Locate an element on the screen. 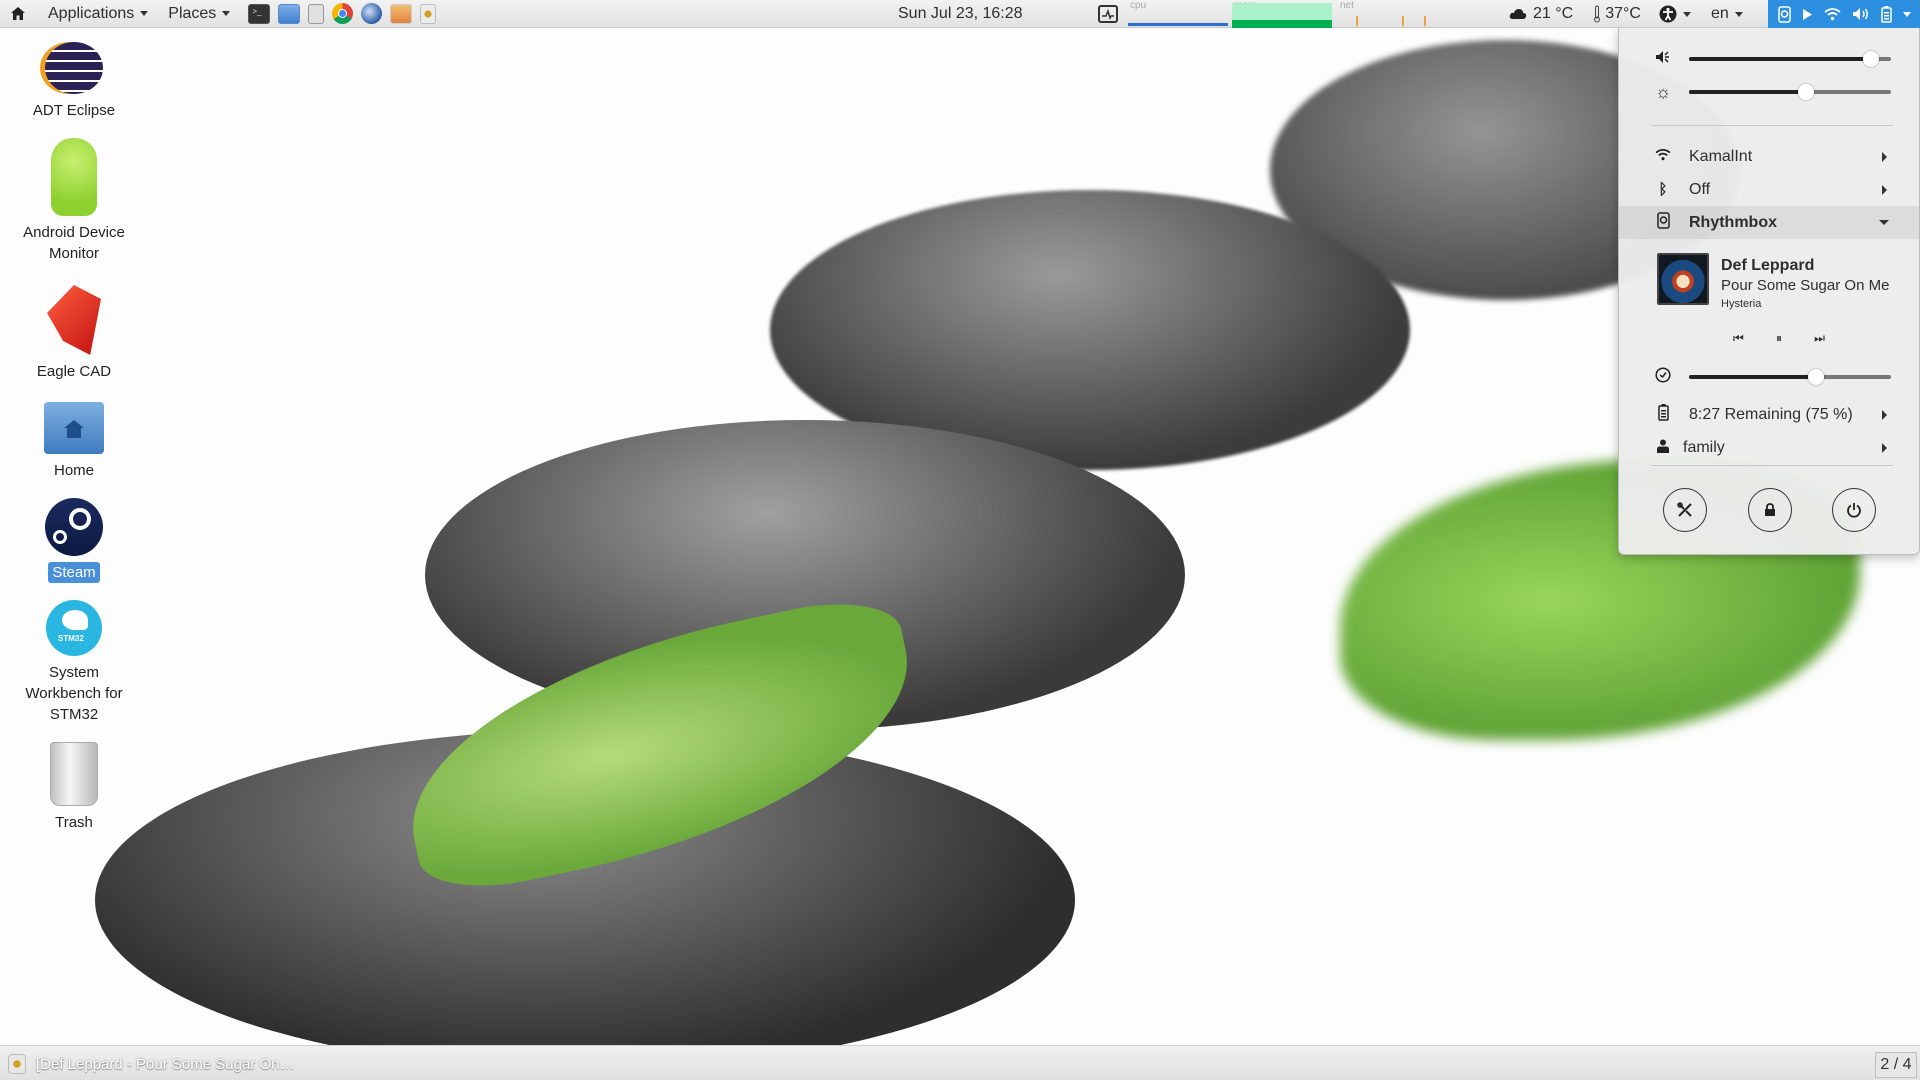  desktop-icon-adt-eclipse: ADT Eclipse is located at coordinates (74, 81).